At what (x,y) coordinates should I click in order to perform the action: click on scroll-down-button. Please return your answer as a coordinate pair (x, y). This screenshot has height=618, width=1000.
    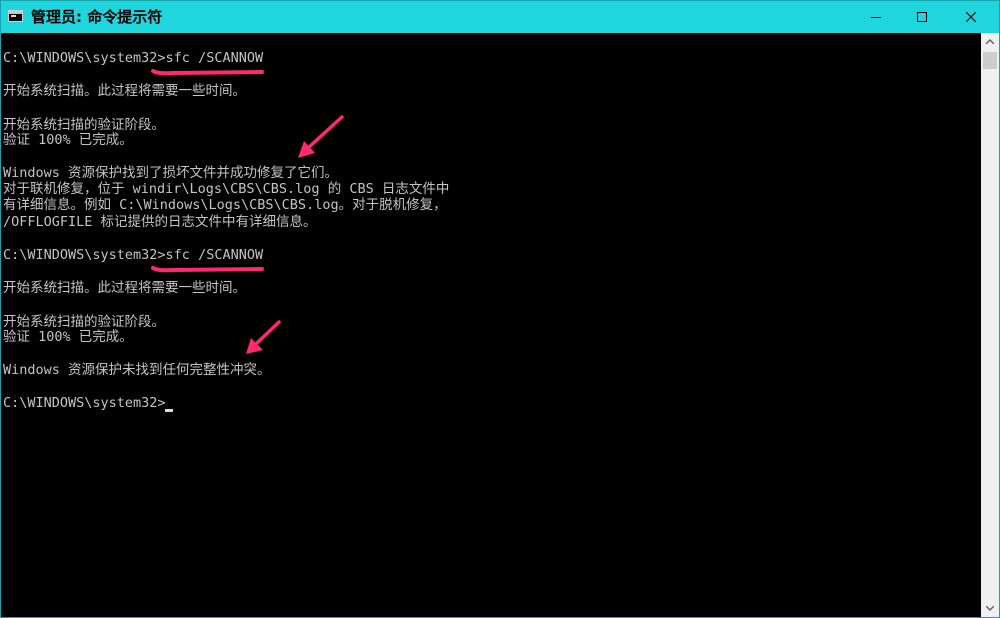
    Looking at the image, I should click on (990, 608).